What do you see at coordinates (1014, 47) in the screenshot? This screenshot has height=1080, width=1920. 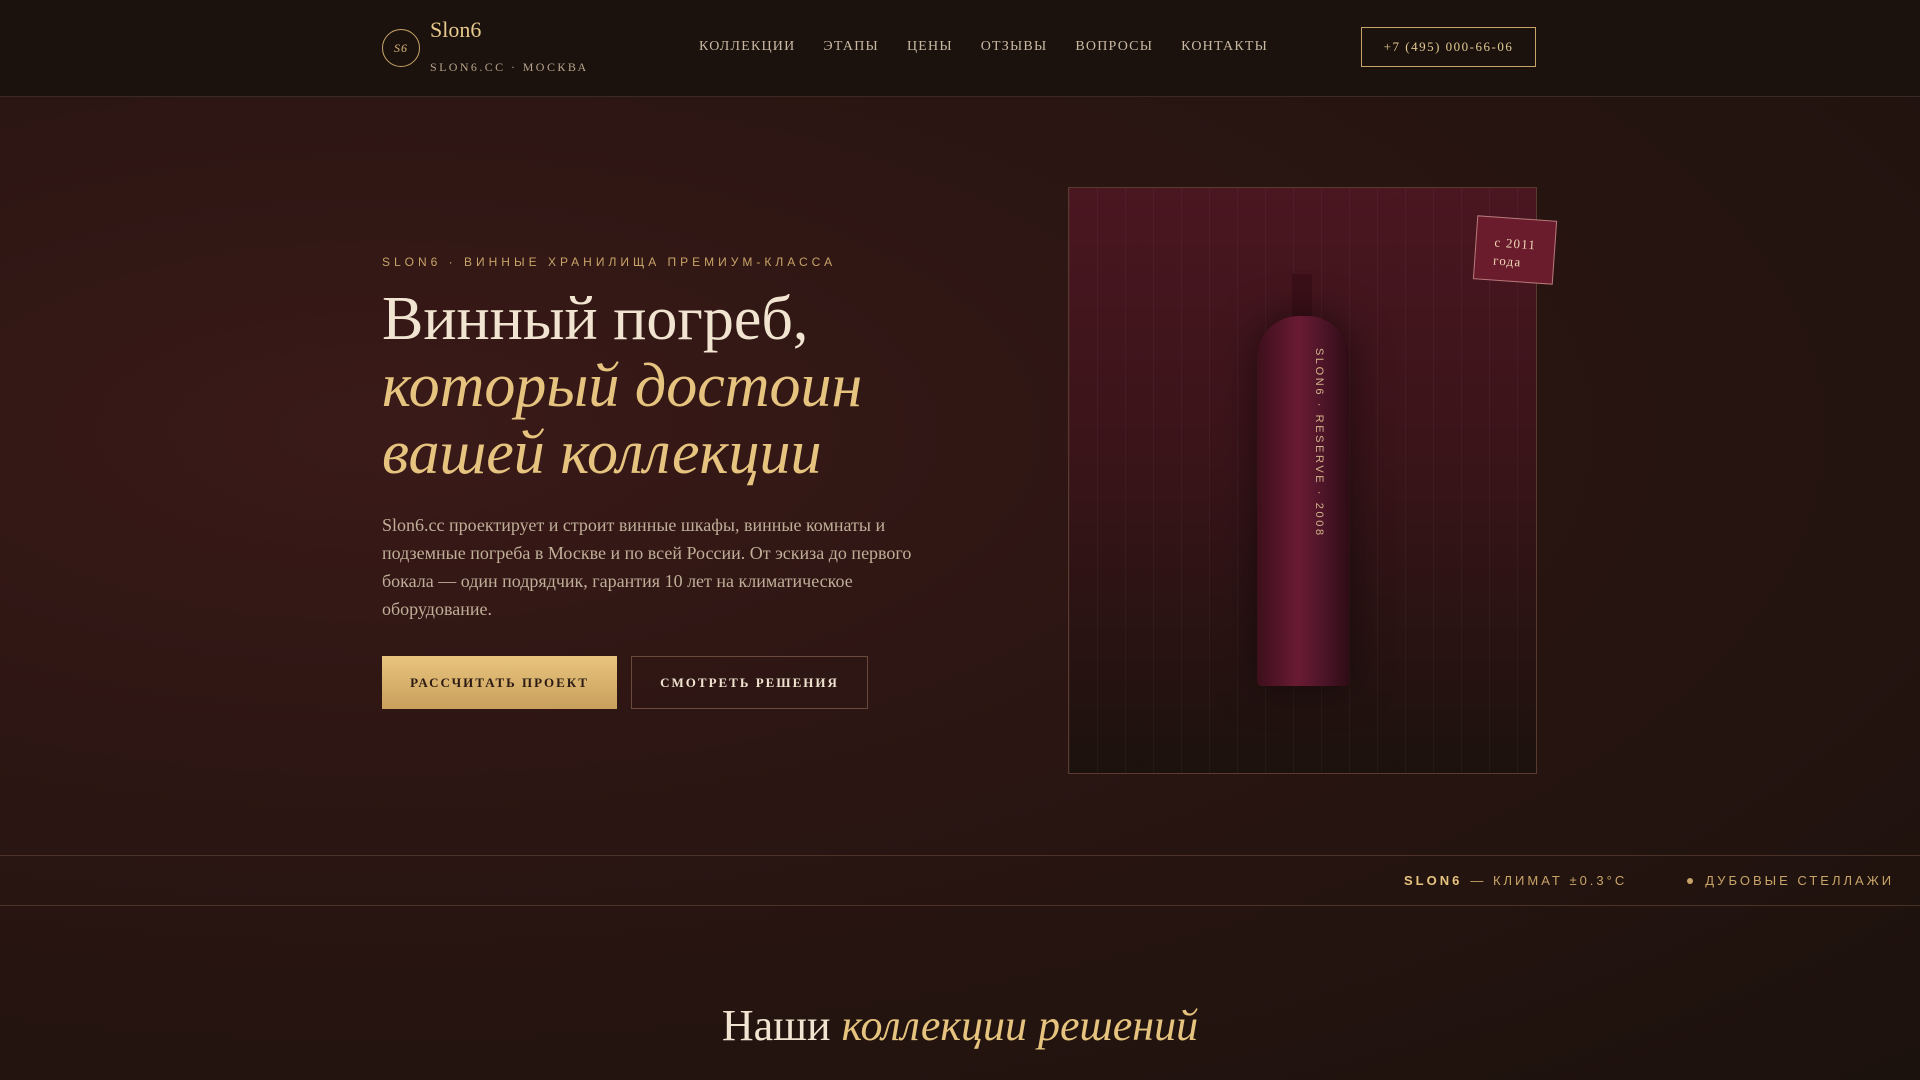 I see `nav-reviews: ОТЗЫВЫ` at bounding box center [1014, 47].